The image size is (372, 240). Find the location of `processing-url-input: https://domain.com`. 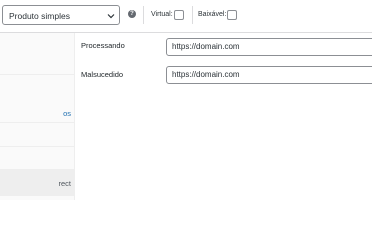

processing-url-input: https://domain.com is located at coordinates (269, 47).